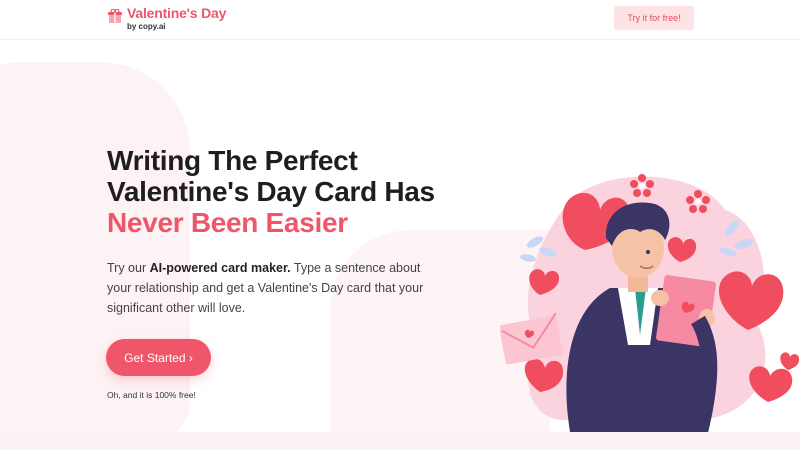  What do you see at coordinates (128, 268) in the screenshot?
I see `desc-prefix: Try our` at bounding box center [128, 268].